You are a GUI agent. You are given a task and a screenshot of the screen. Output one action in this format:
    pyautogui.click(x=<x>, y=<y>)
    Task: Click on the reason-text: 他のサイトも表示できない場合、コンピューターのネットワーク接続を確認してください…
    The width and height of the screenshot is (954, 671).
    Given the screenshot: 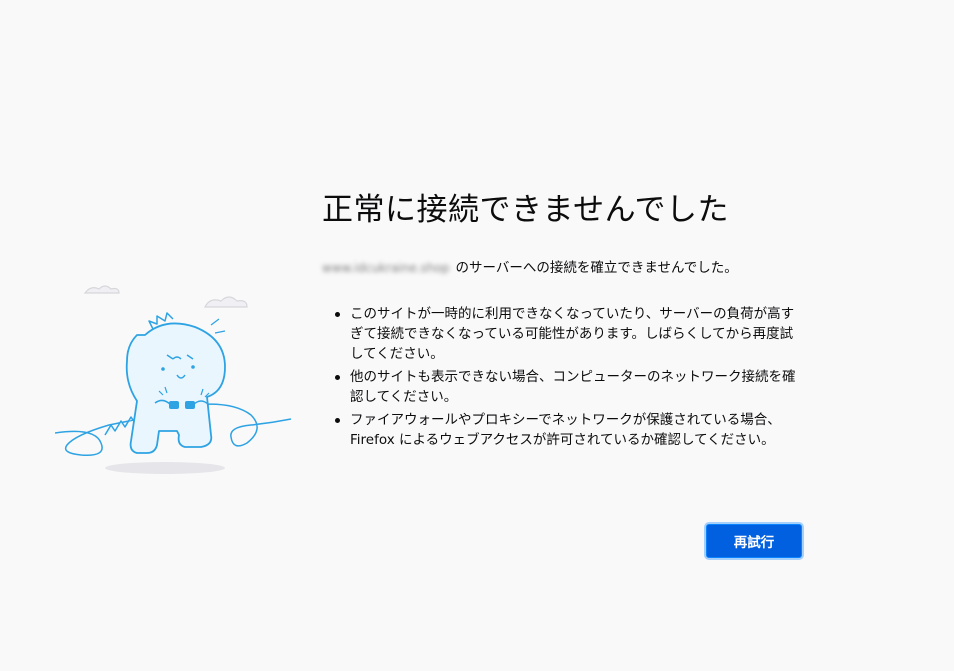 What is the action you would take?
    pyautogui.click(x=573, y=387)
    